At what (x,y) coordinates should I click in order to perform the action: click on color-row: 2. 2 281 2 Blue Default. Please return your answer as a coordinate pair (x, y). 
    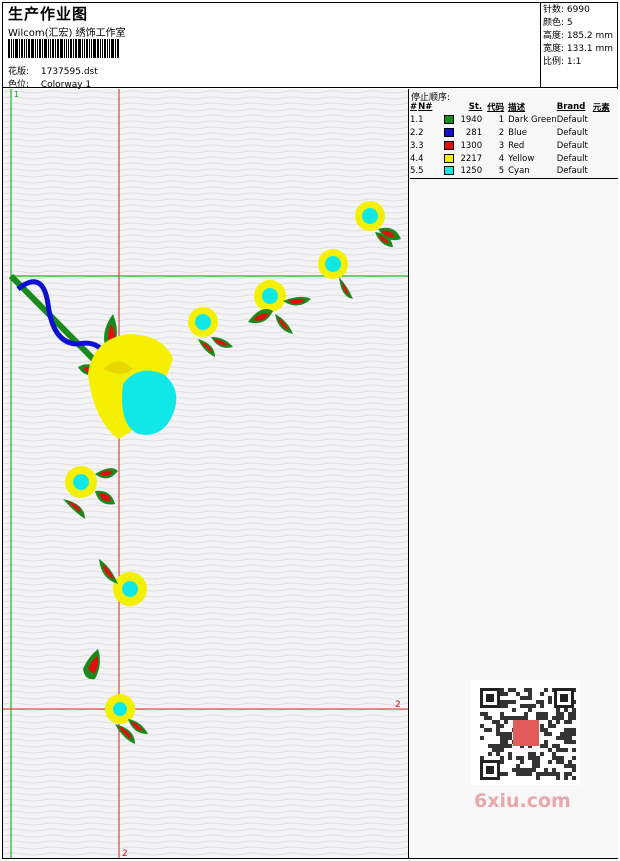
    Looking at the image, I should click on (514, 132).